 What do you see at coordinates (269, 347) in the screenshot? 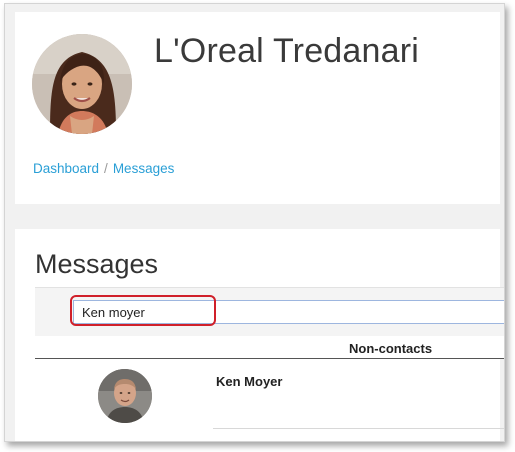
I see `results-header: Non-contacts` at bounding box center [269, 347].